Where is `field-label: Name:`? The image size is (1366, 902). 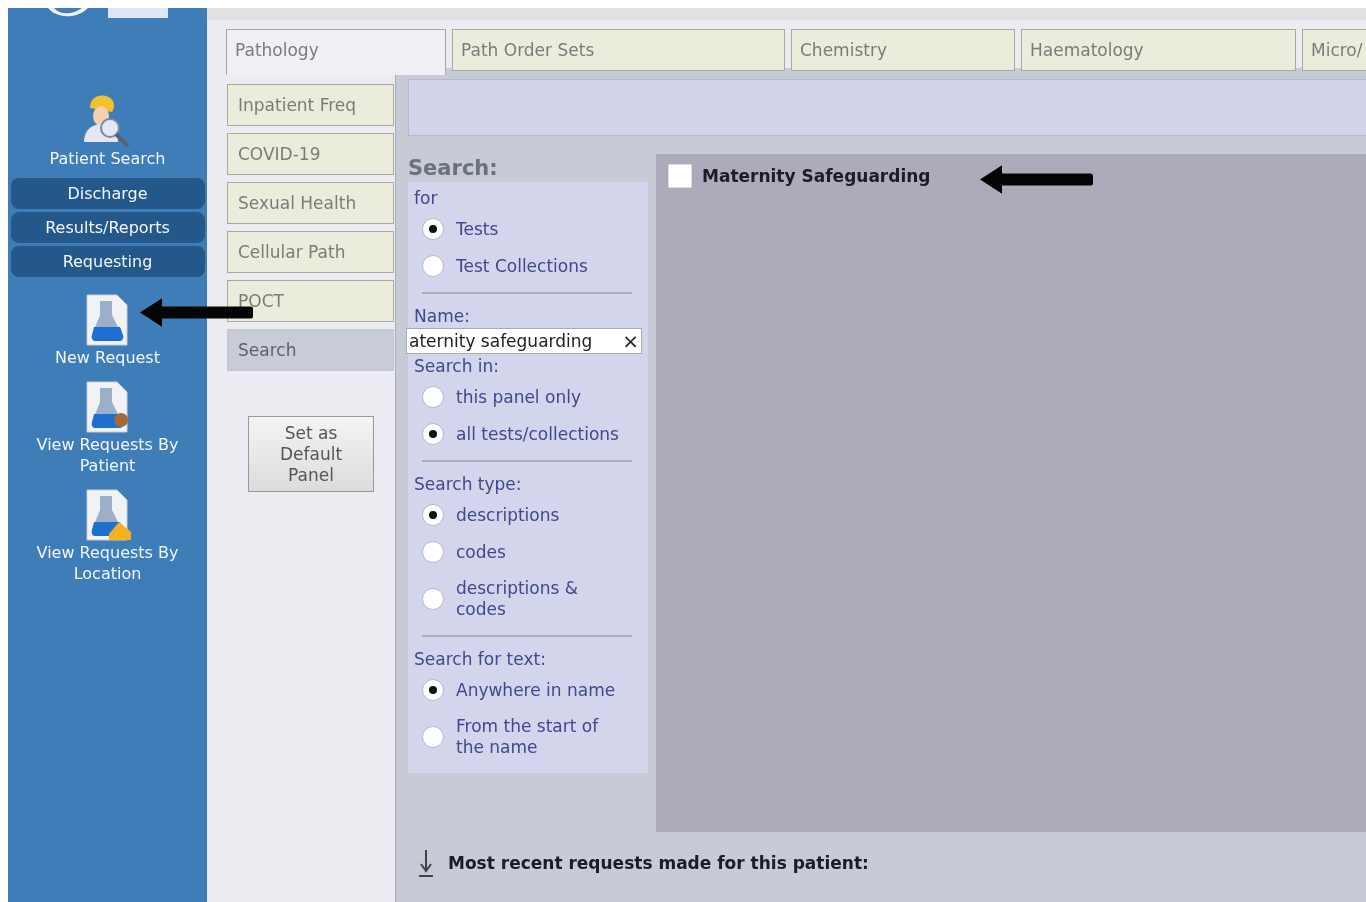 field-label: Name: is located at coordinates (442, 316).